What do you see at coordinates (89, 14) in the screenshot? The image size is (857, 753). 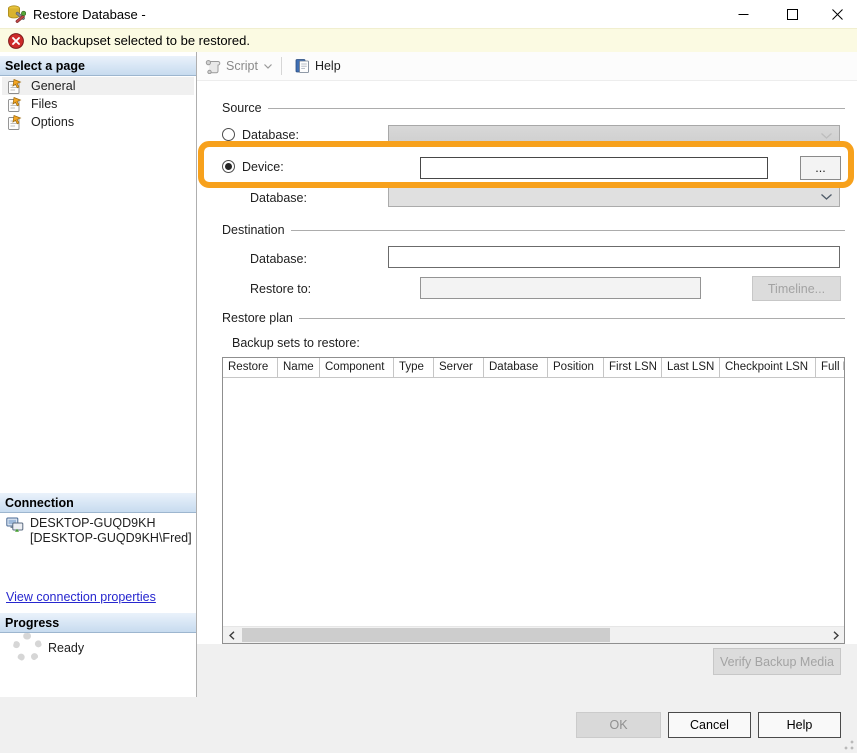 I see `window-title: Restore Database -` at bounding box center [89, 14].